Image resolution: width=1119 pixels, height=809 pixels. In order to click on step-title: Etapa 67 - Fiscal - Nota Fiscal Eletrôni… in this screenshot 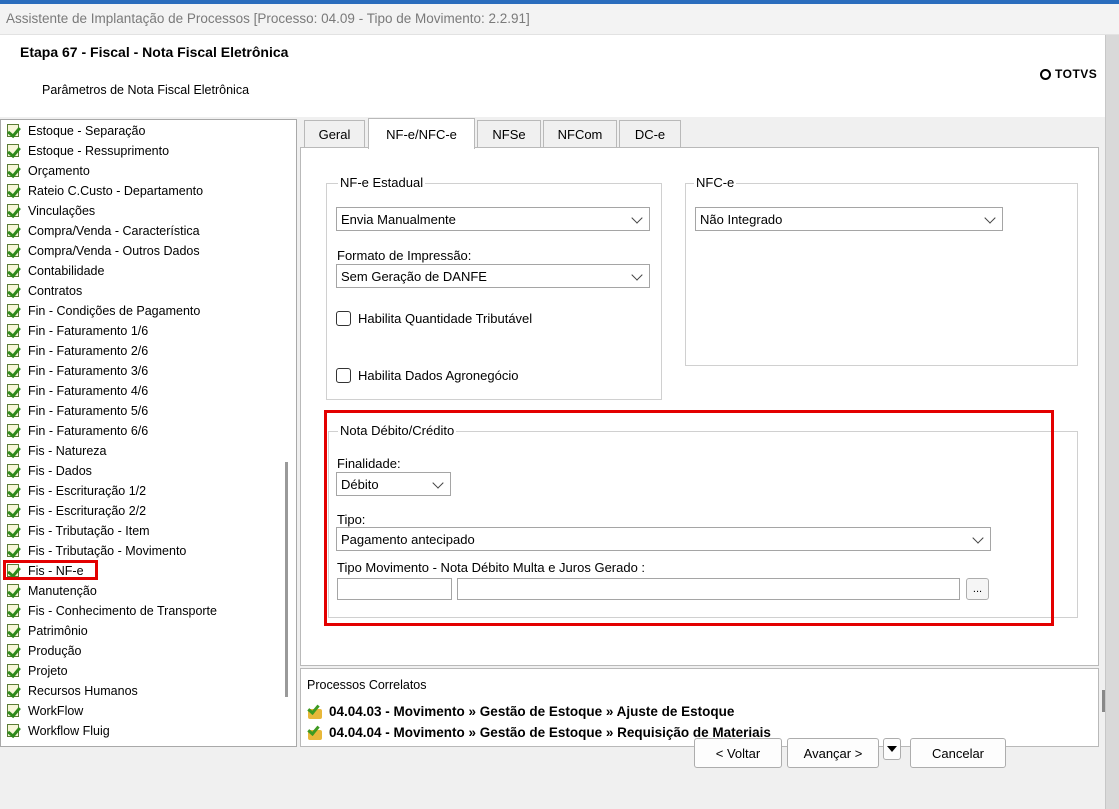, I will do `click(154, 52)`.